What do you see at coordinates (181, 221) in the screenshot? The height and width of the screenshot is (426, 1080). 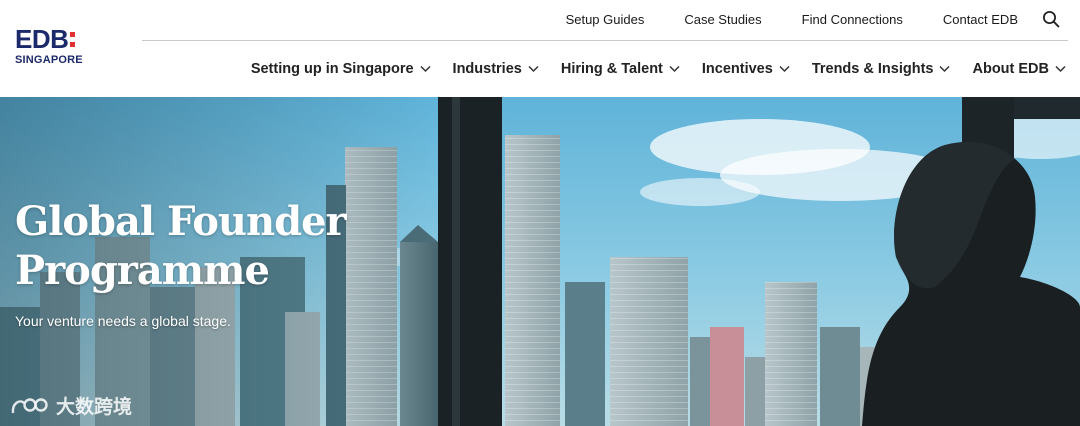 I see `hero-title-line-1: Global Founder` at bounding box center [181, 221].